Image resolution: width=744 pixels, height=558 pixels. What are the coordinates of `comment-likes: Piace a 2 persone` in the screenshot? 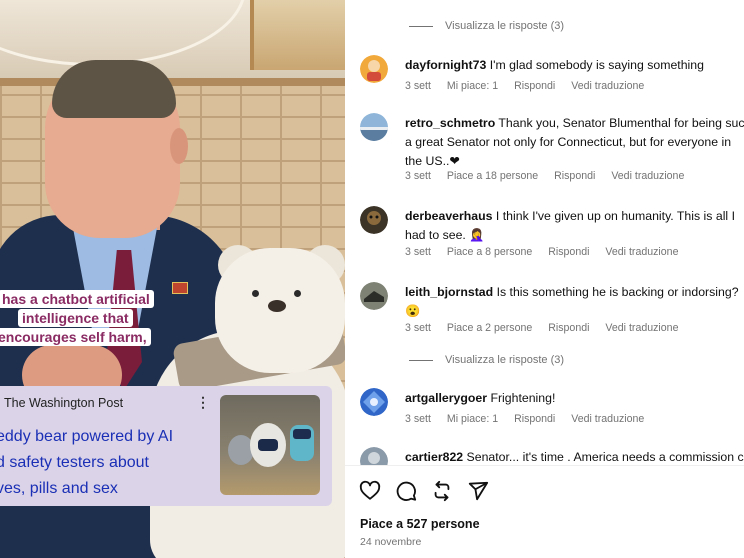 It's located at (489, 328).